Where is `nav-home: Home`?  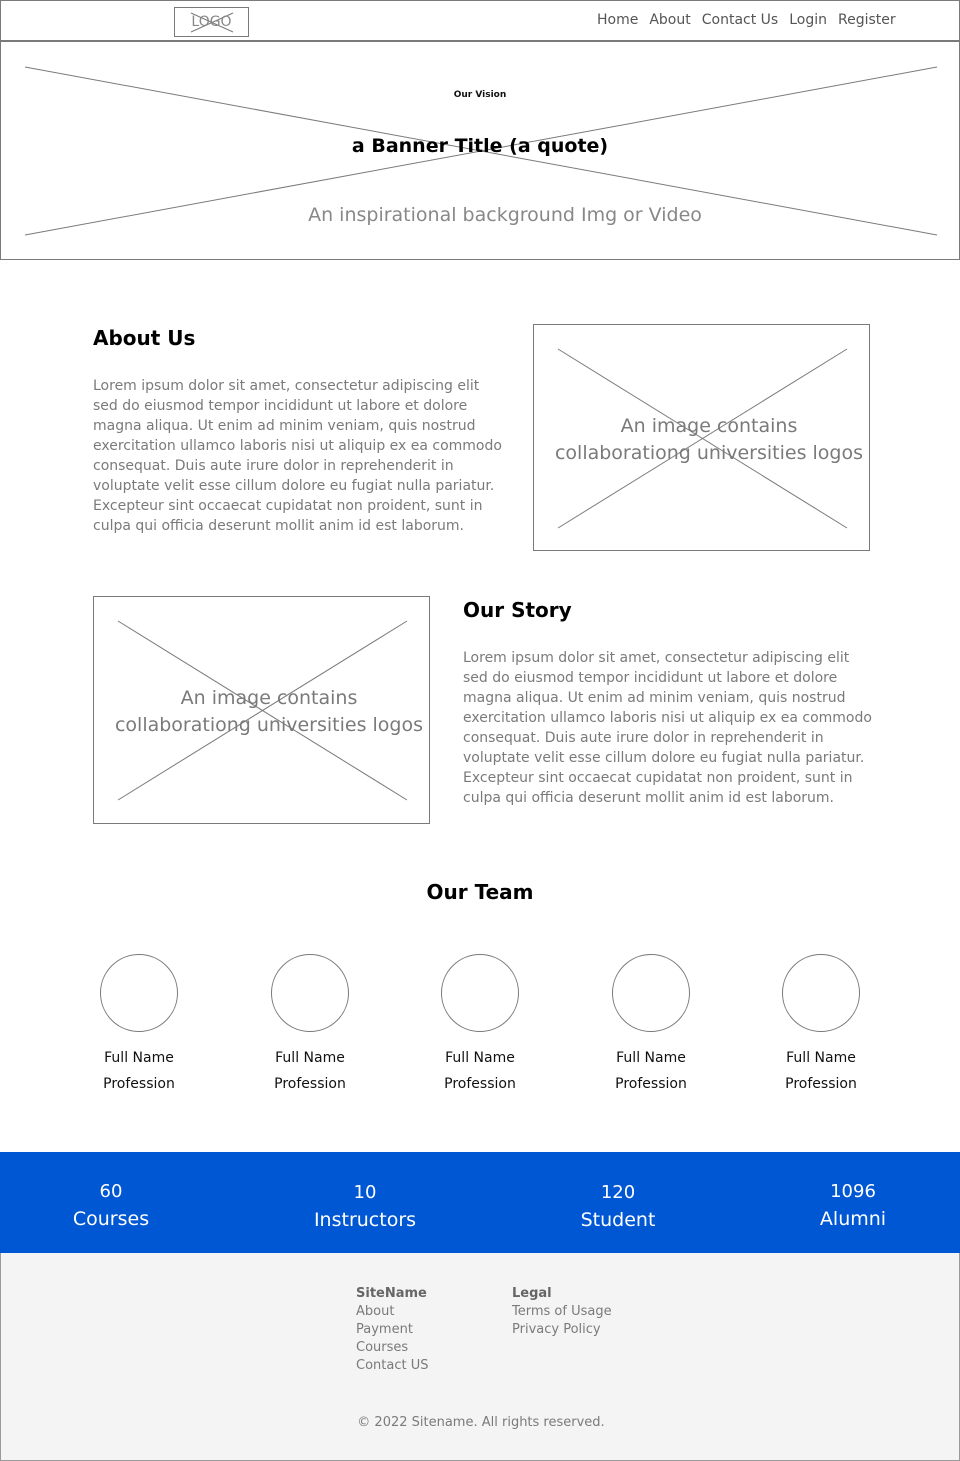
nav-home: Home is located at coordinates (617, 20).